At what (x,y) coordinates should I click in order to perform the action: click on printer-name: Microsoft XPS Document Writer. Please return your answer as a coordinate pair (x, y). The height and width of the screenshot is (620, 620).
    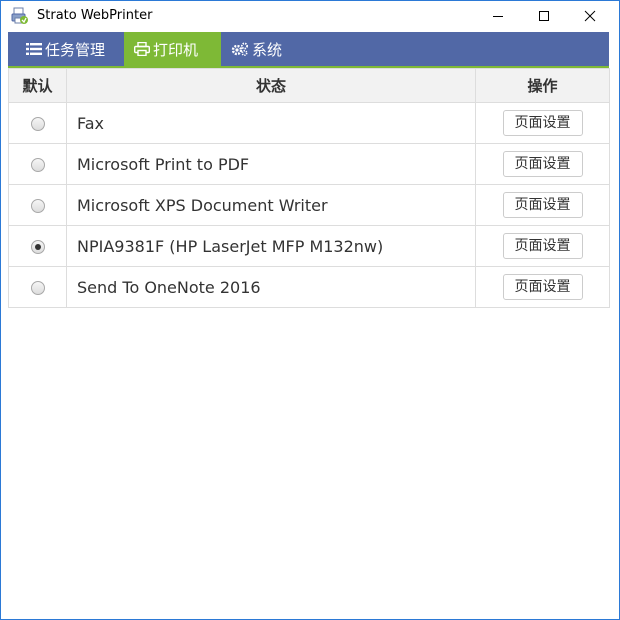
    Looking at the image, I should click on (271, 205).